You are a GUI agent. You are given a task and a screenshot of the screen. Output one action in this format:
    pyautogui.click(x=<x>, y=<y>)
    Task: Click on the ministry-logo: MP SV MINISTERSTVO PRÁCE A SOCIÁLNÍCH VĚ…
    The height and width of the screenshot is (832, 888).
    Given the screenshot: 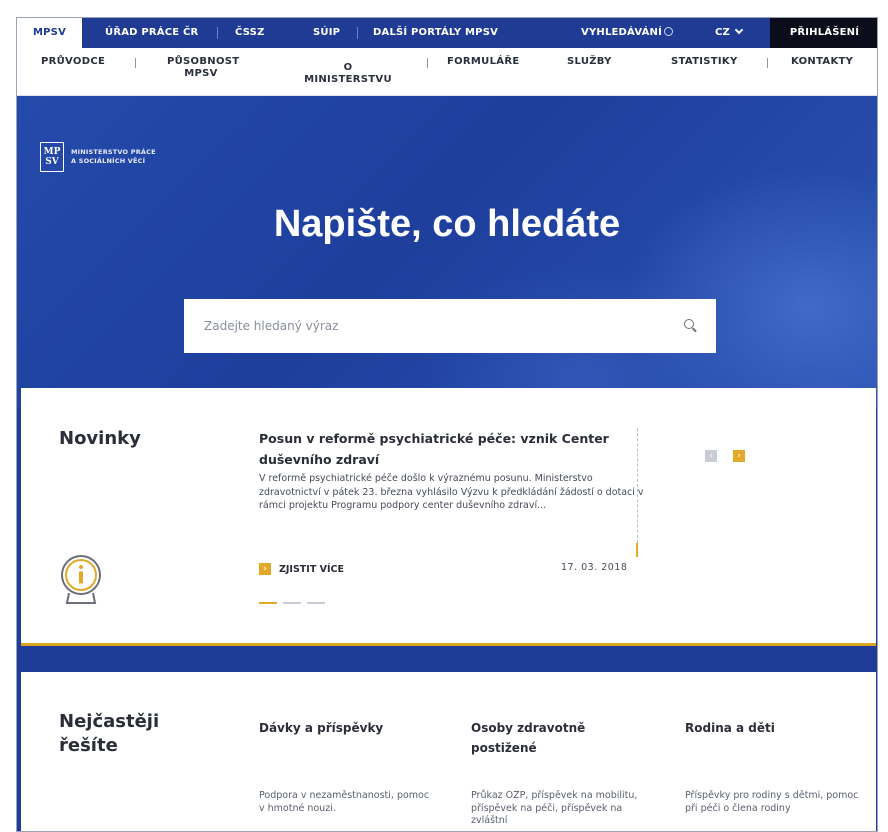 What is the action you would take?
    pyautogui.click(x=98, y=157)
    